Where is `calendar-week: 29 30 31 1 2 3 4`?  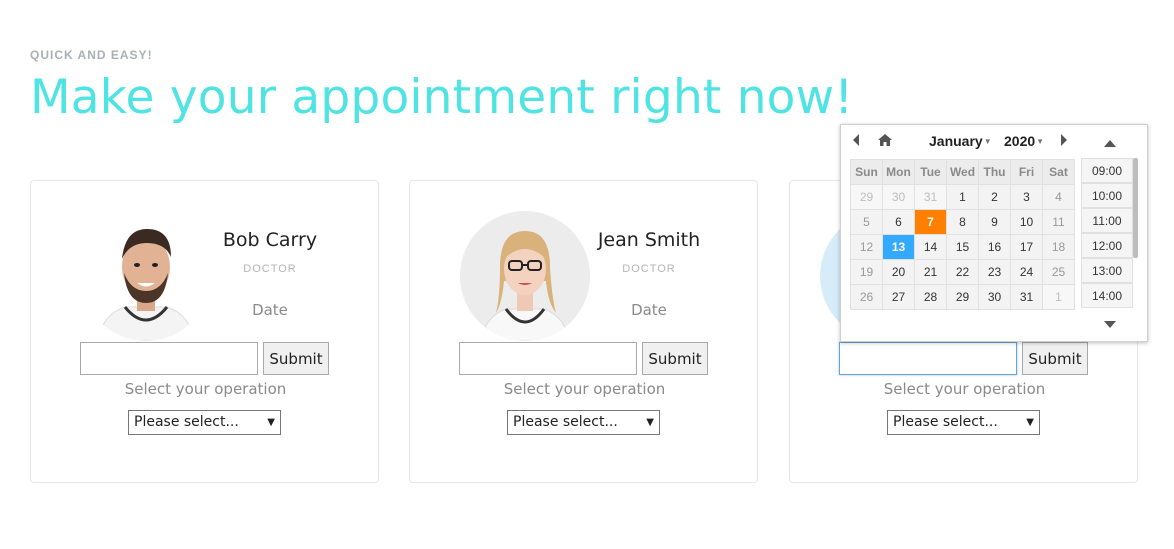 calendar-week: 29 30 31 1 2 3 4 is located at coordinates (962, 197).